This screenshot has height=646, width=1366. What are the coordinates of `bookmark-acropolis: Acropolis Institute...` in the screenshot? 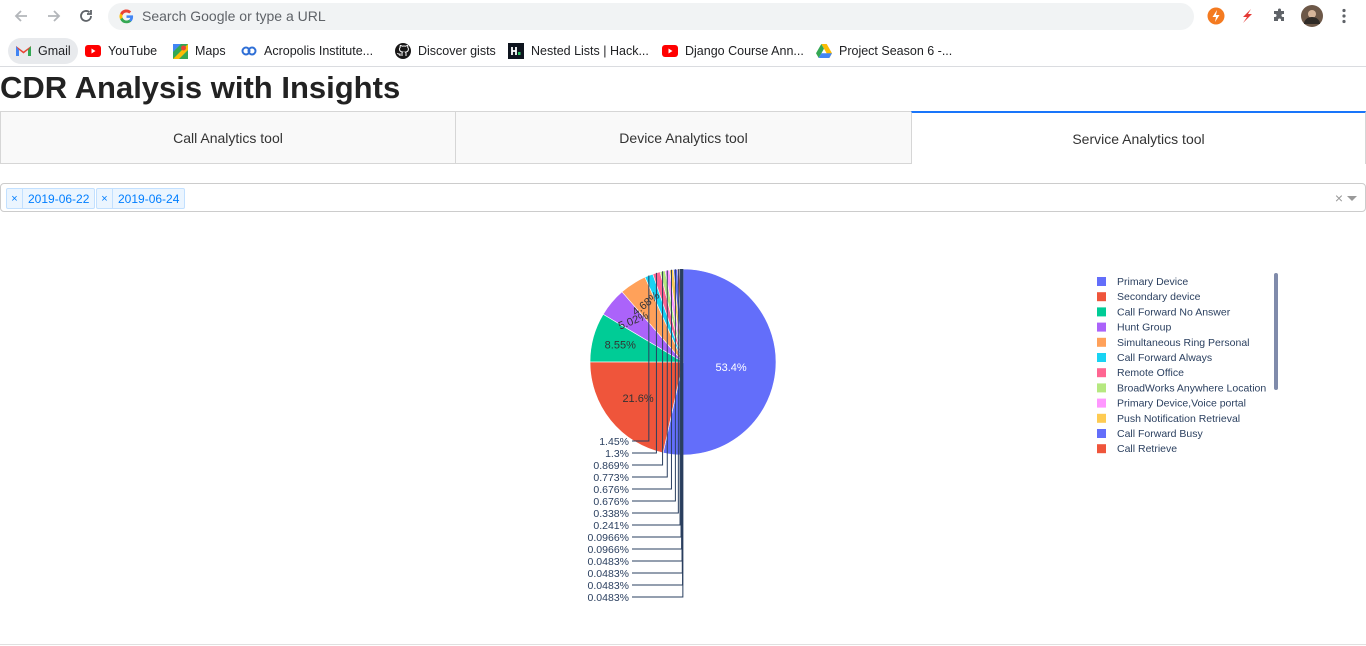 It's located at (307, 51).